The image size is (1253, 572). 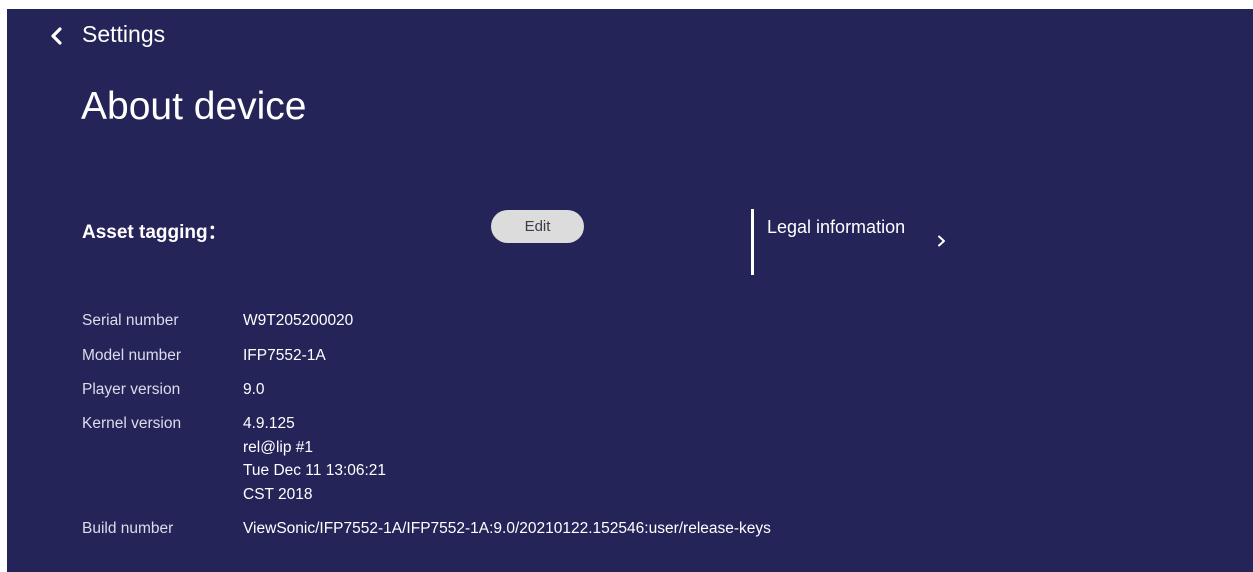 I want to click on legal-information-link: Legal information, so click(x=867, y=243).